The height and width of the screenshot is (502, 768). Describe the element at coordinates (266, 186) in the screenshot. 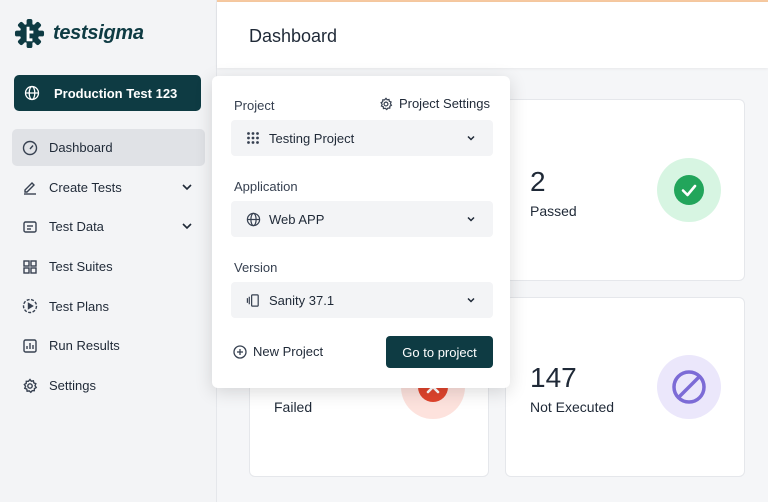

I see `application-label: Application` at that location.